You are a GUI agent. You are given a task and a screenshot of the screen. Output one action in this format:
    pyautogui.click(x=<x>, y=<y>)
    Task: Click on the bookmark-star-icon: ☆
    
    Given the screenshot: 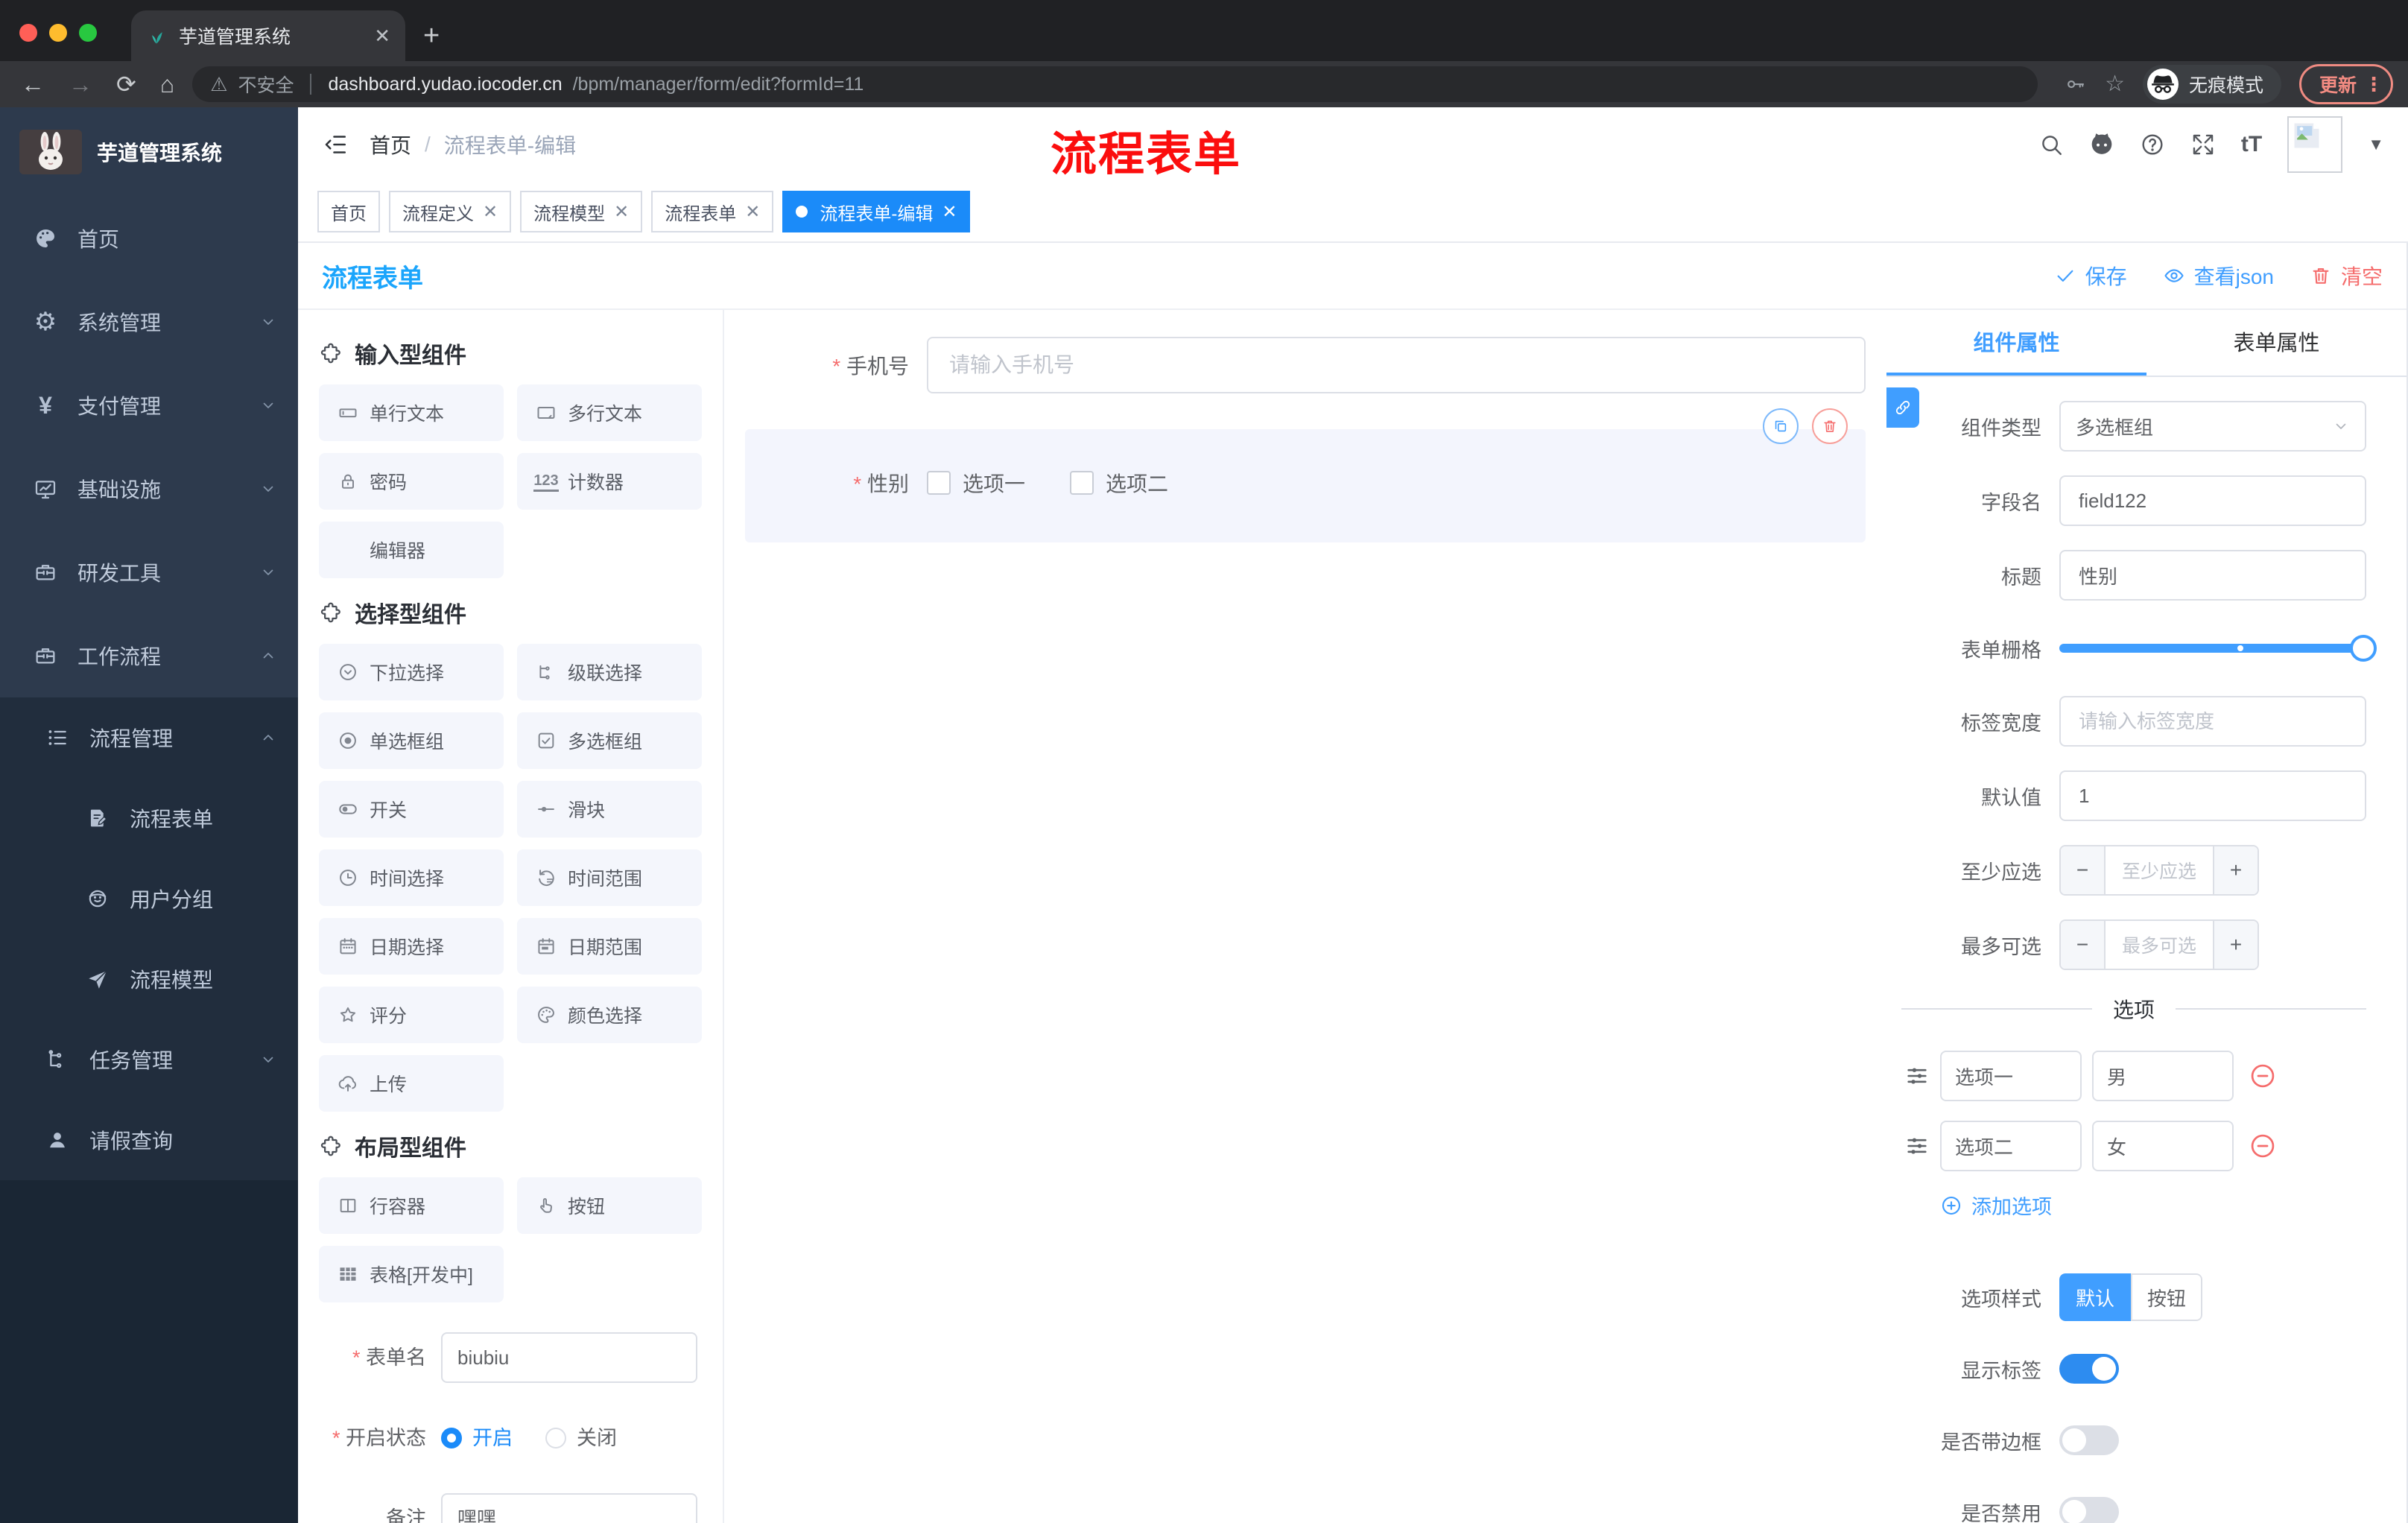 What is the action you would take?
    pyautogui.click(x=2115, y=84)
    